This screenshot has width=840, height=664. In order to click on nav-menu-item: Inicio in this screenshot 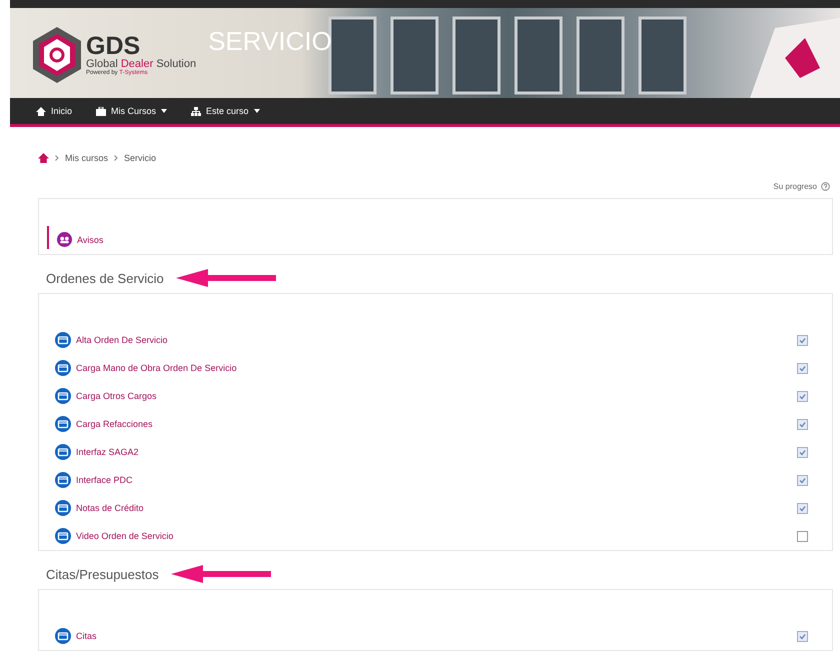, I will do `click(54, 111)`.